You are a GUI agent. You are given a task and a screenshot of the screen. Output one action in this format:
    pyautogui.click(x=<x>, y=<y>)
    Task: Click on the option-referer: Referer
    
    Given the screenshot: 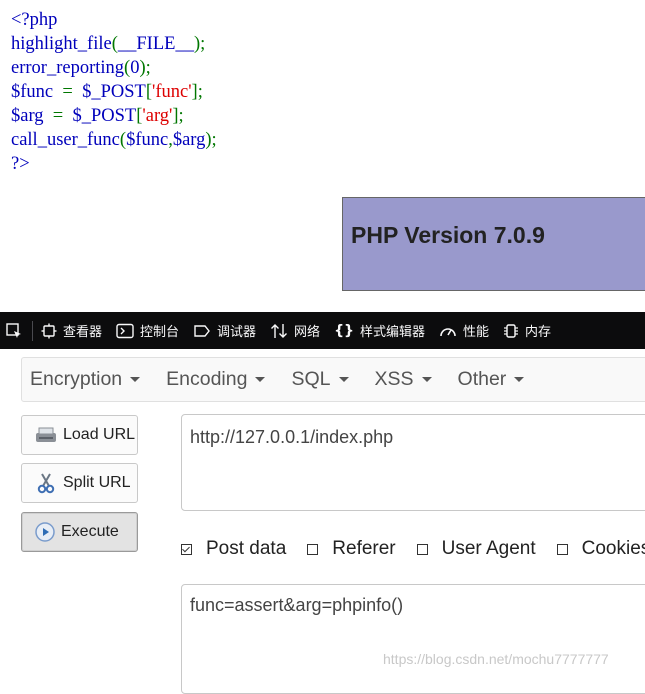 What is the action you would take?
    pyautogui.click(x=351, y=549)
    